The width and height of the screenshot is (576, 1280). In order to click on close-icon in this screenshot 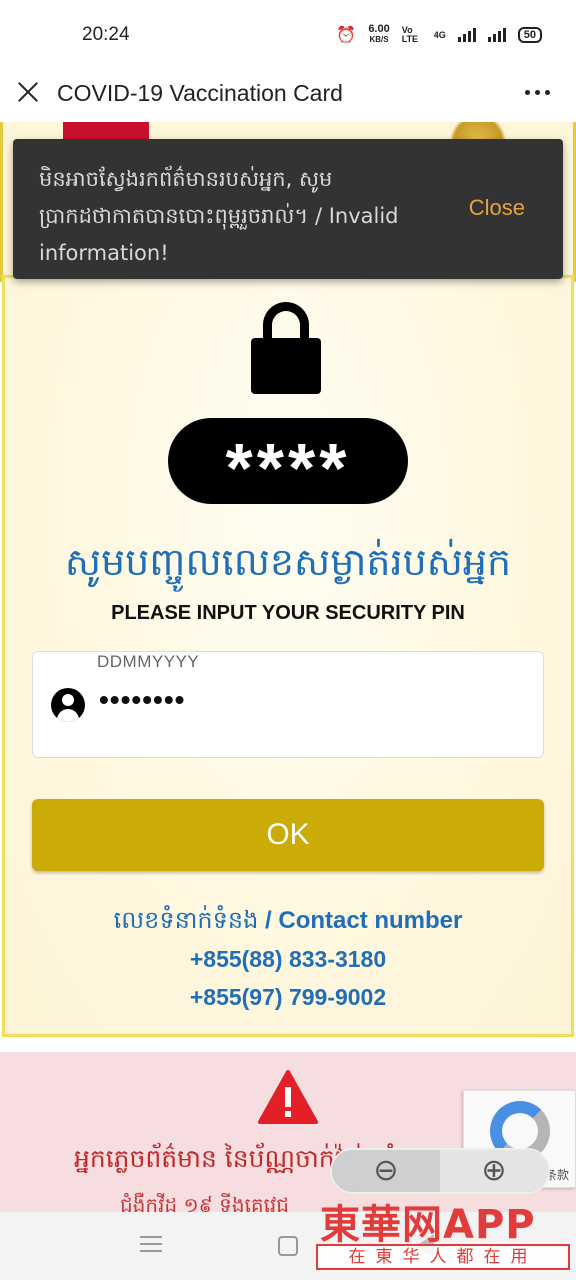, I will do `click(28, 92)`.